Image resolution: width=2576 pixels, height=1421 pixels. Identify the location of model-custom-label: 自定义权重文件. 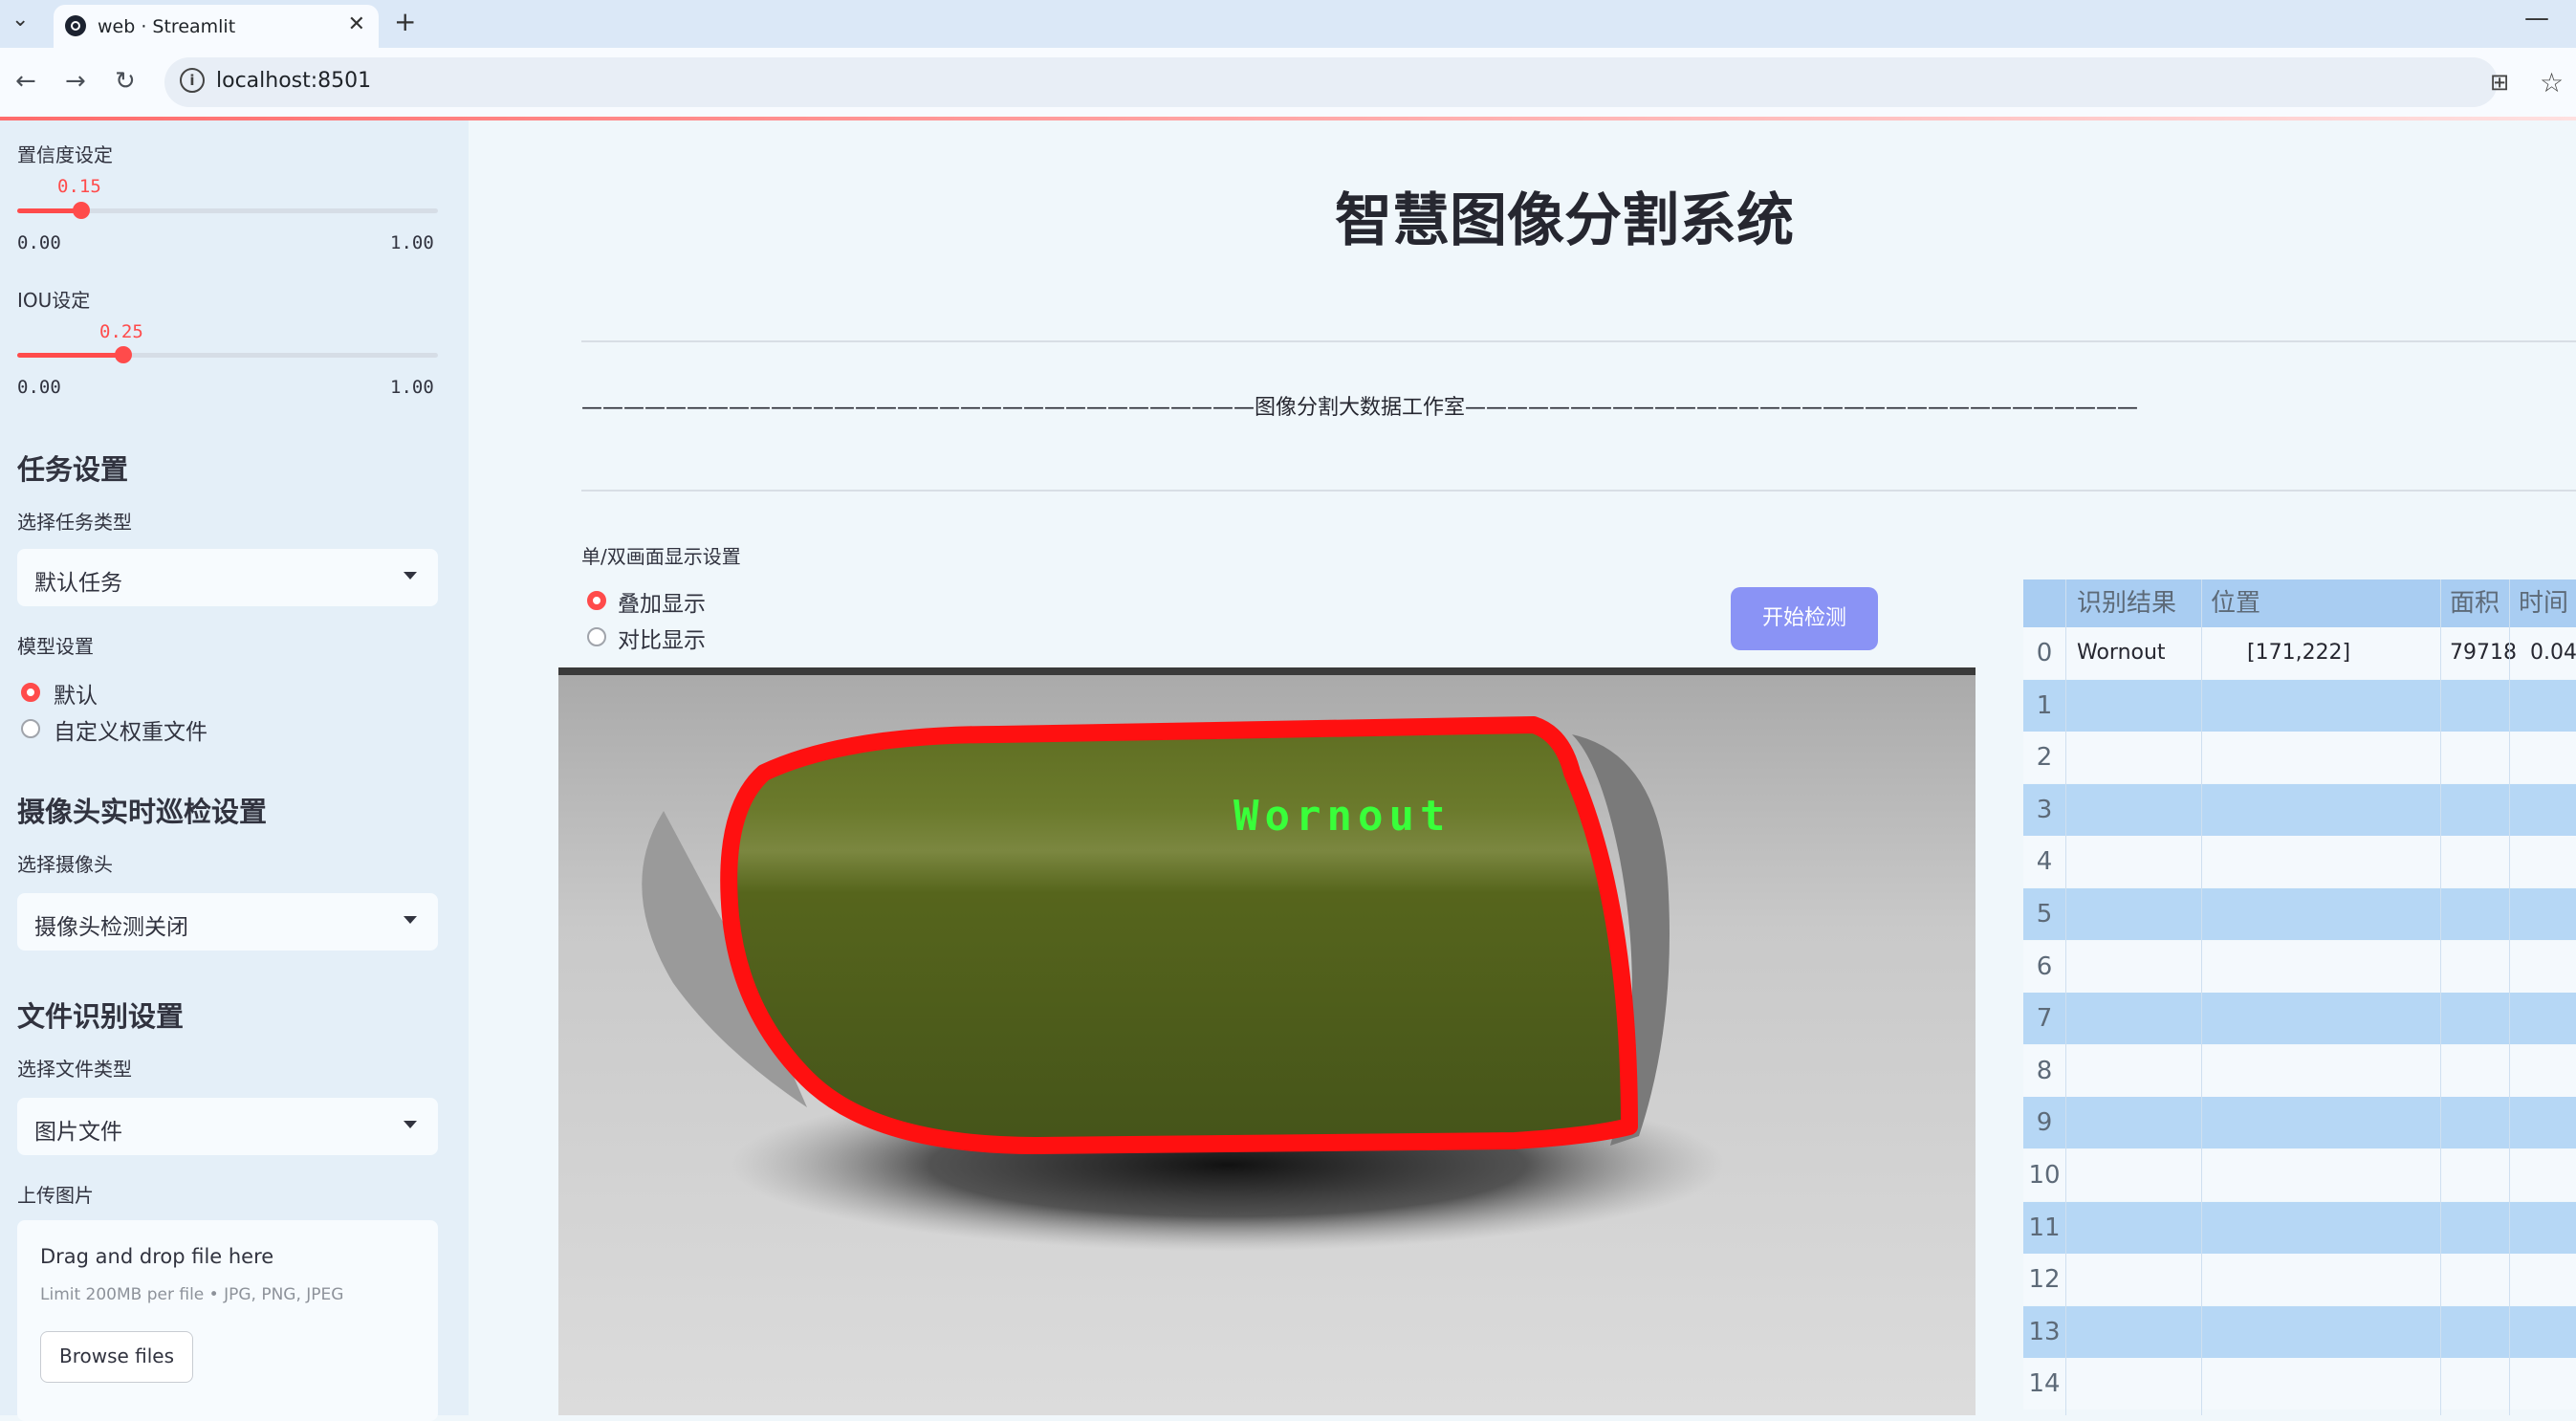
(130, 732).